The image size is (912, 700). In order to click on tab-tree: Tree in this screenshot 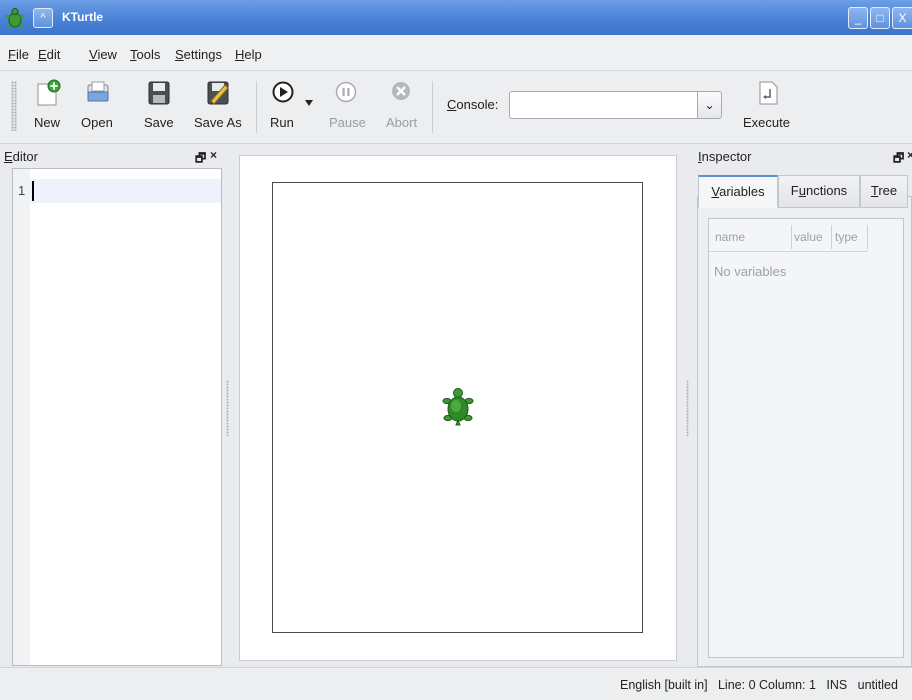, I will do `click(884, 191)`.